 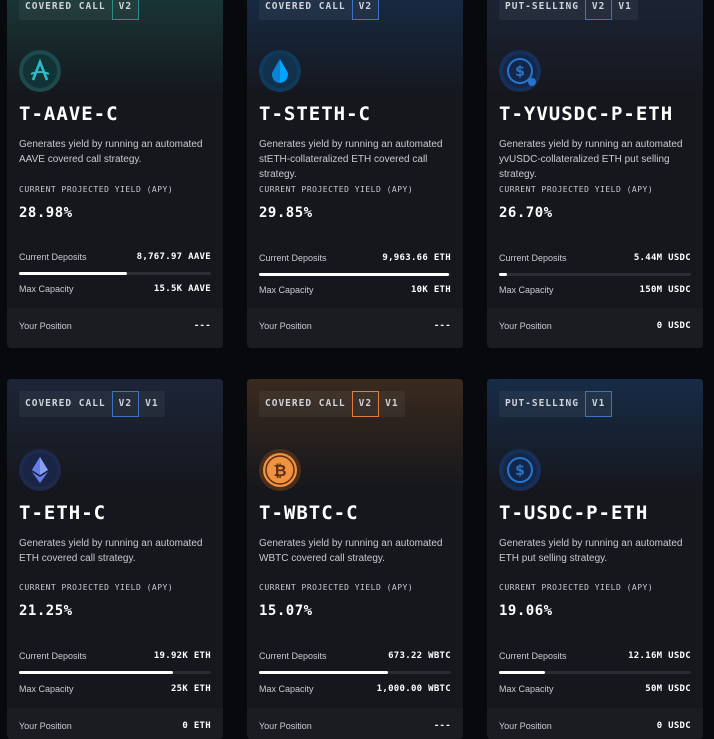 I want to click on apy-value: 19.06%, so click(x=526, y=611).